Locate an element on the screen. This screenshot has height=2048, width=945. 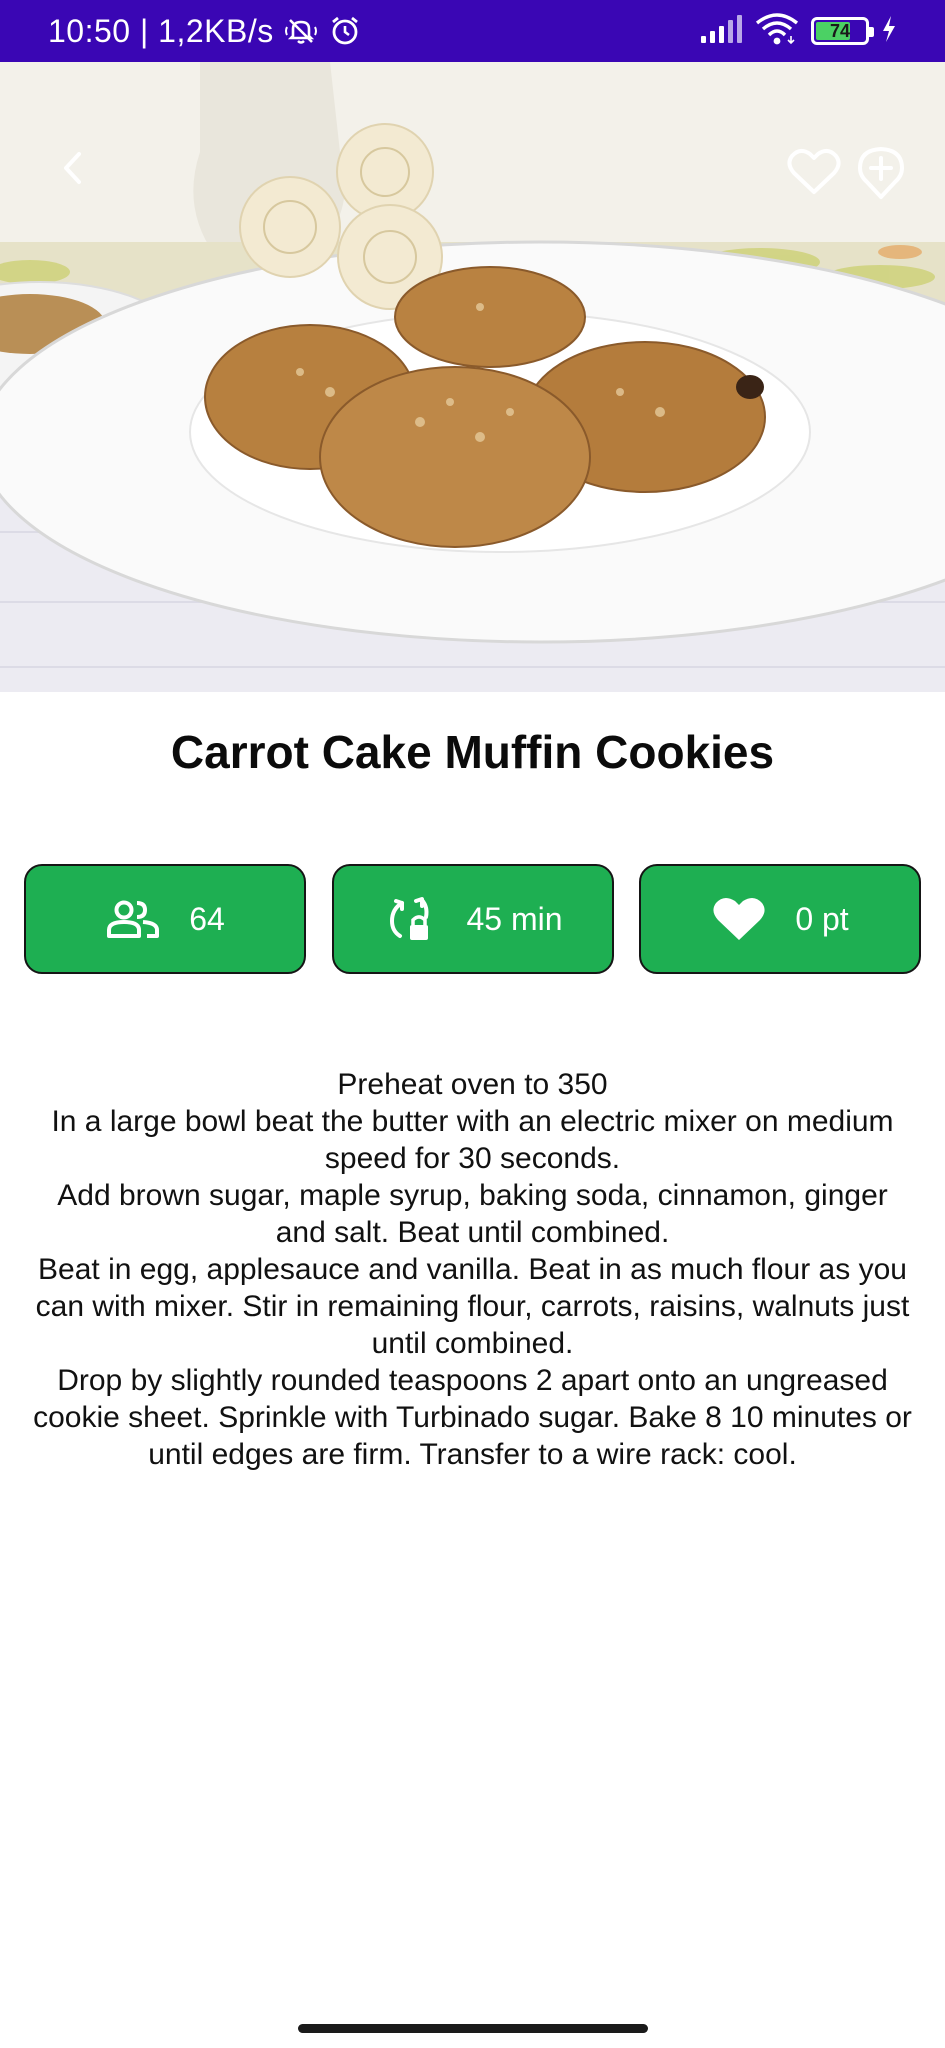
timer-icon is located at coordinates (410, 919).